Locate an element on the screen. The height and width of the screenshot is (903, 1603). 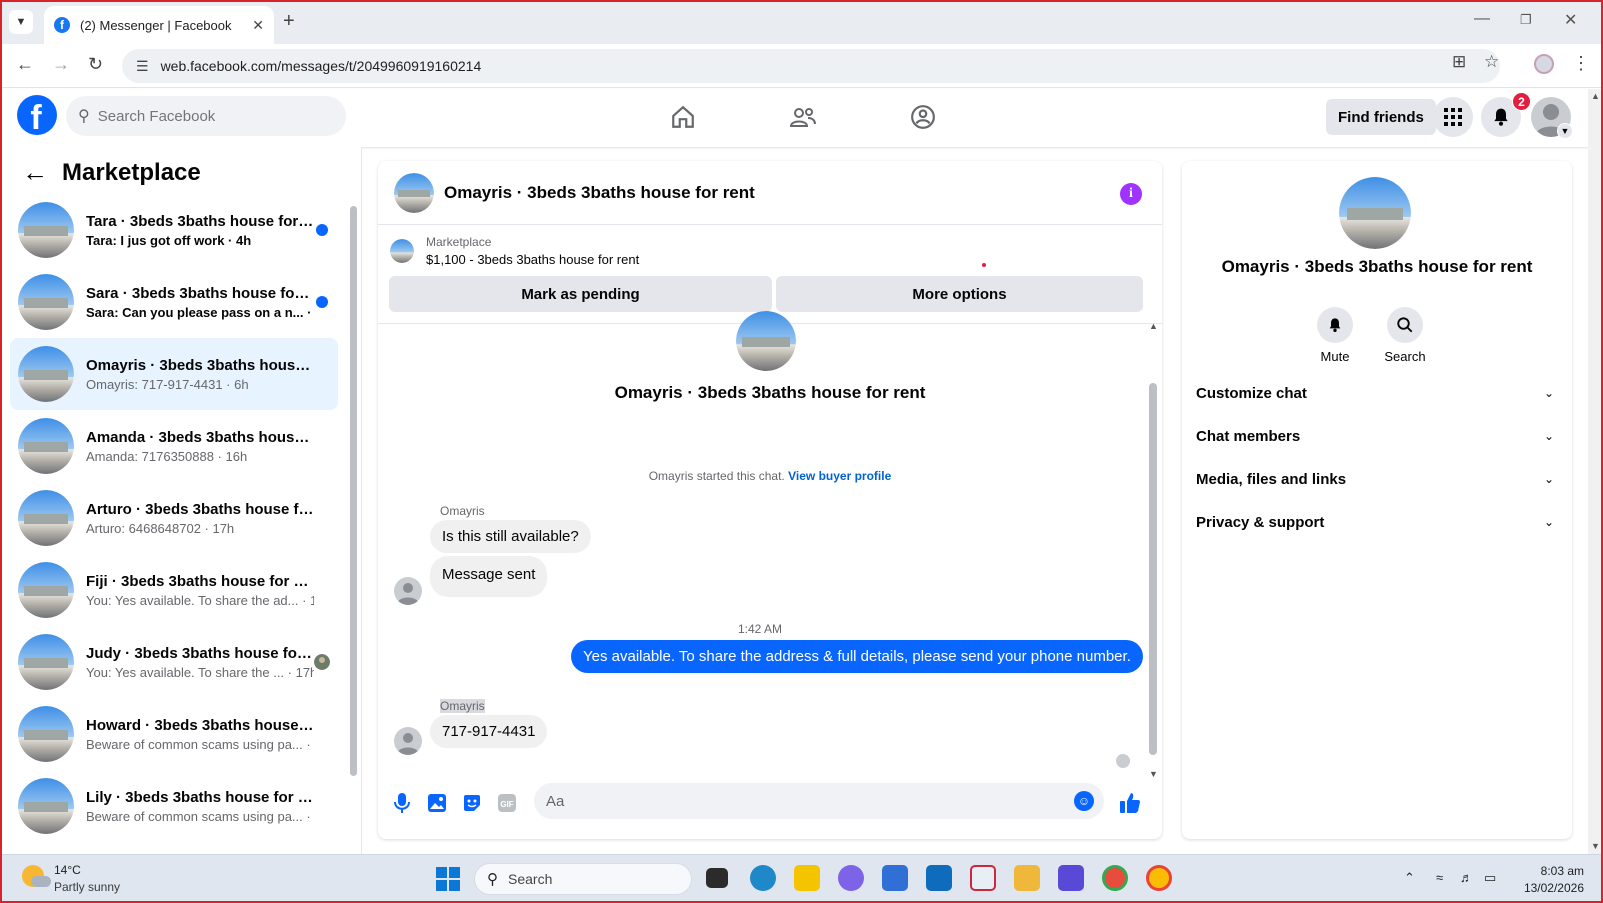
site-info-icon: ☰ is located at coordinates (142, 66).